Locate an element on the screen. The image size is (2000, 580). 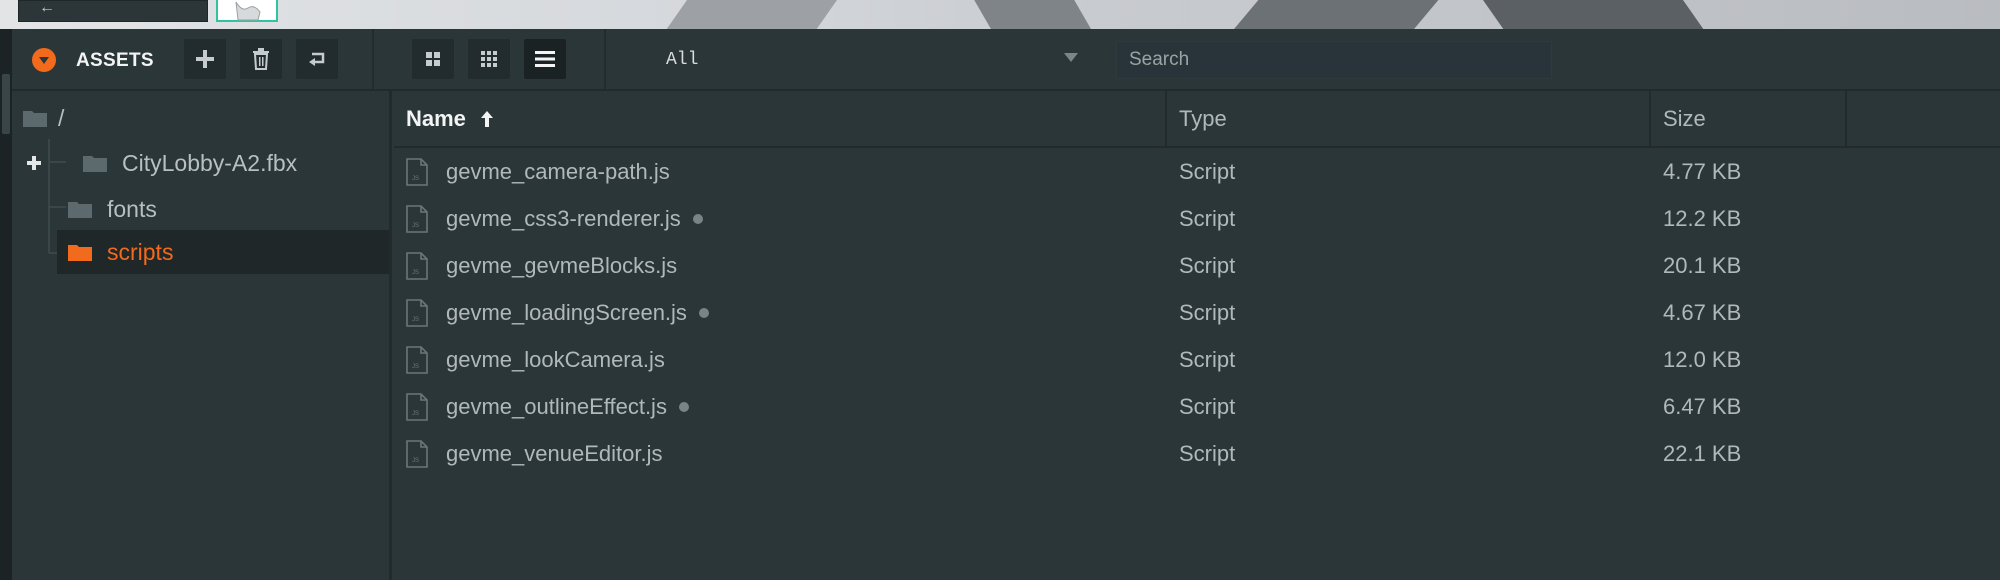
tree-item-label: fonts is located at coordinates (132, 208).